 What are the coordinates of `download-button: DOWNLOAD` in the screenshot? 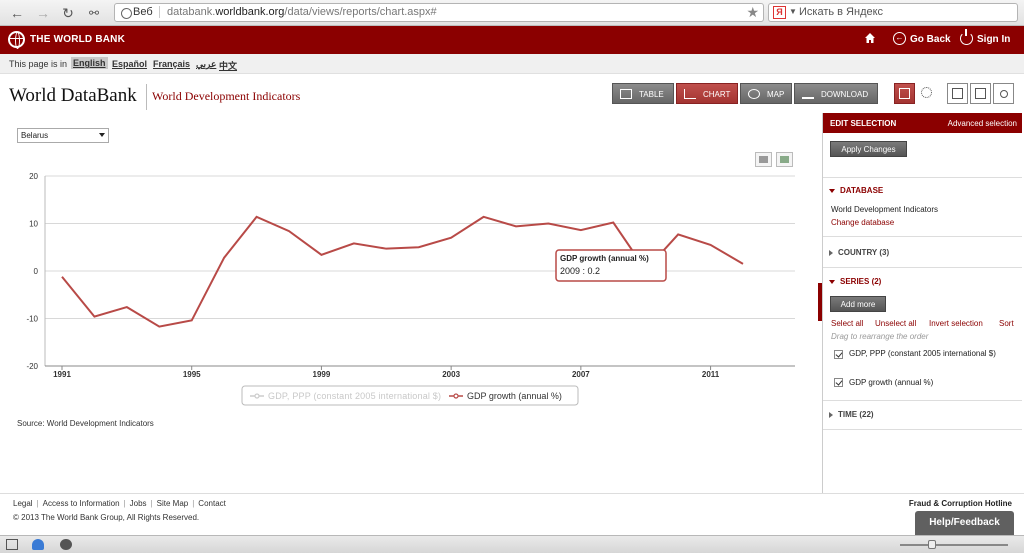 It's located at (836, 93).